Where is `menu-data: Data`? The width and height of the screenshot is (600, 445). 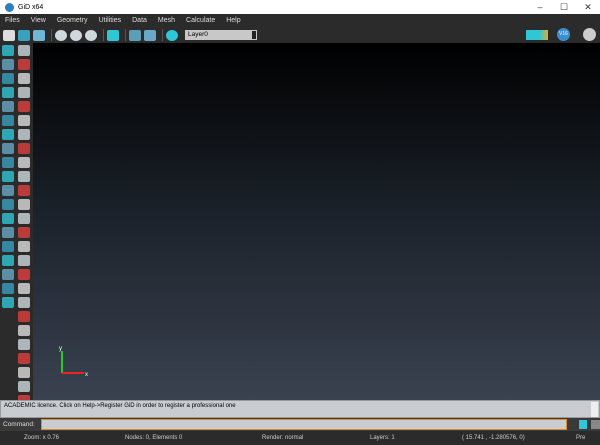 menu-data: Data is located at coordinates (139, 20).